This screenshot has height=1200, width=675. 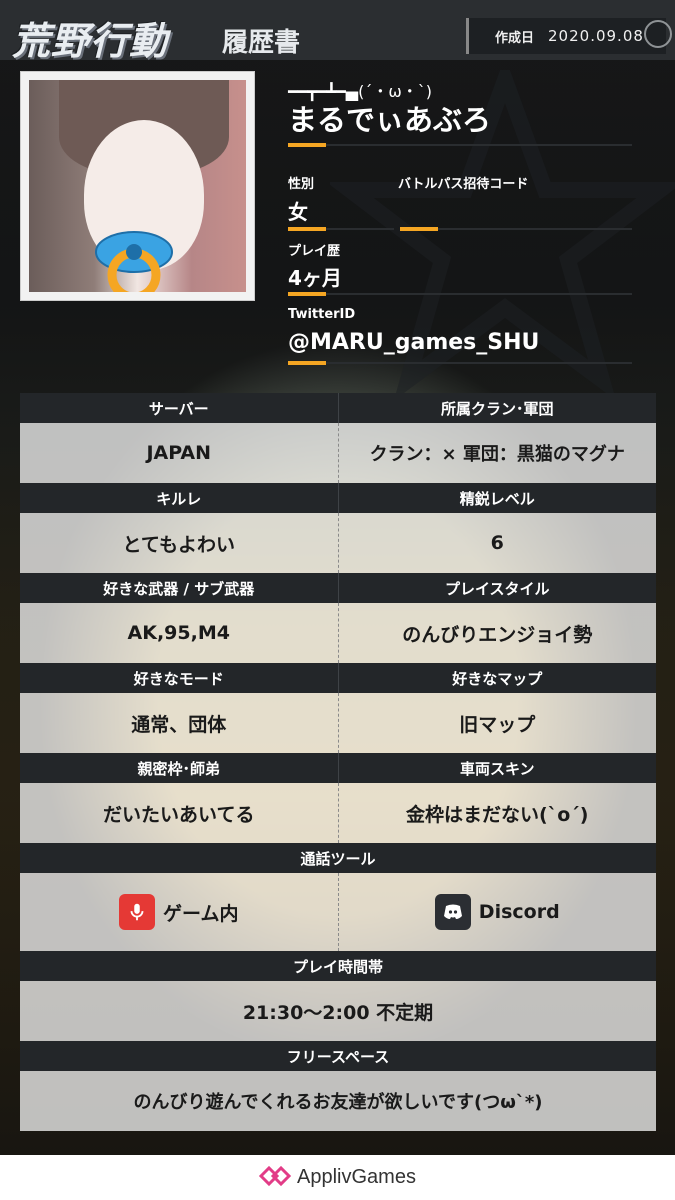 I want to click on call-tool-ingame: ゲーム内, so click(x=179, y=912).